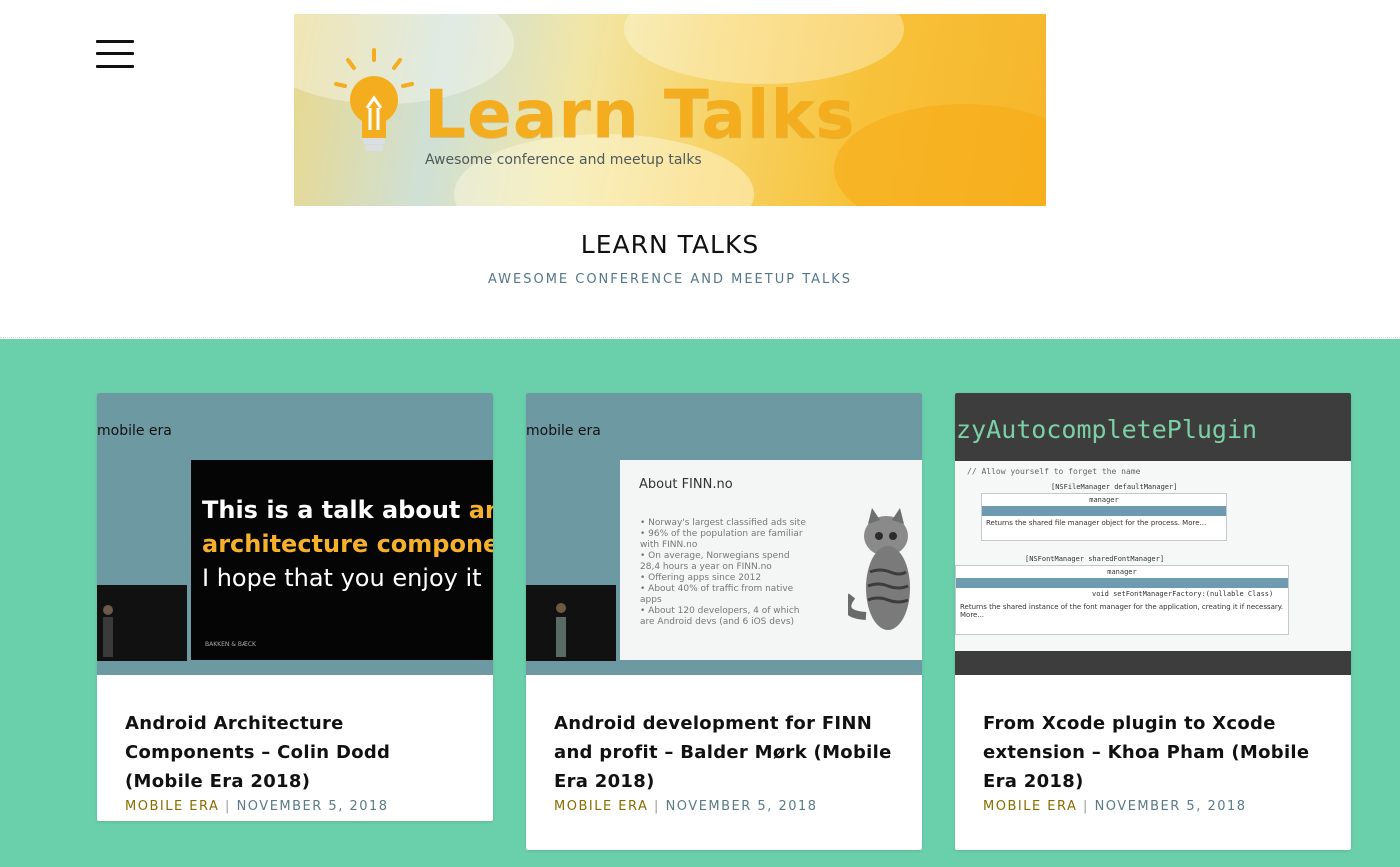 The image size is (1400, 867). What do you see at coordinates (1114, 487) in the screenshot?
I see `code-line: [NSFileManager defaultManager]` at bounding box center [1114, 487].